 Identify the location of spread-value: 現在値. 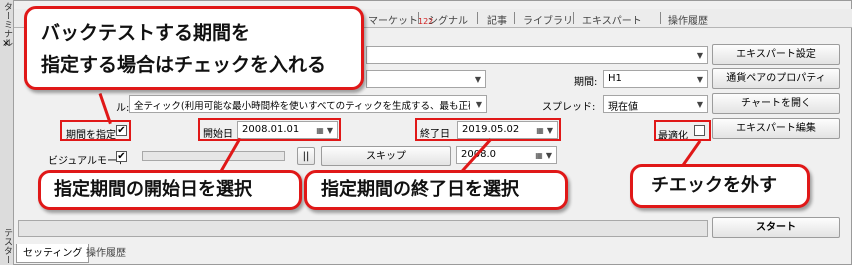
(623, 107).